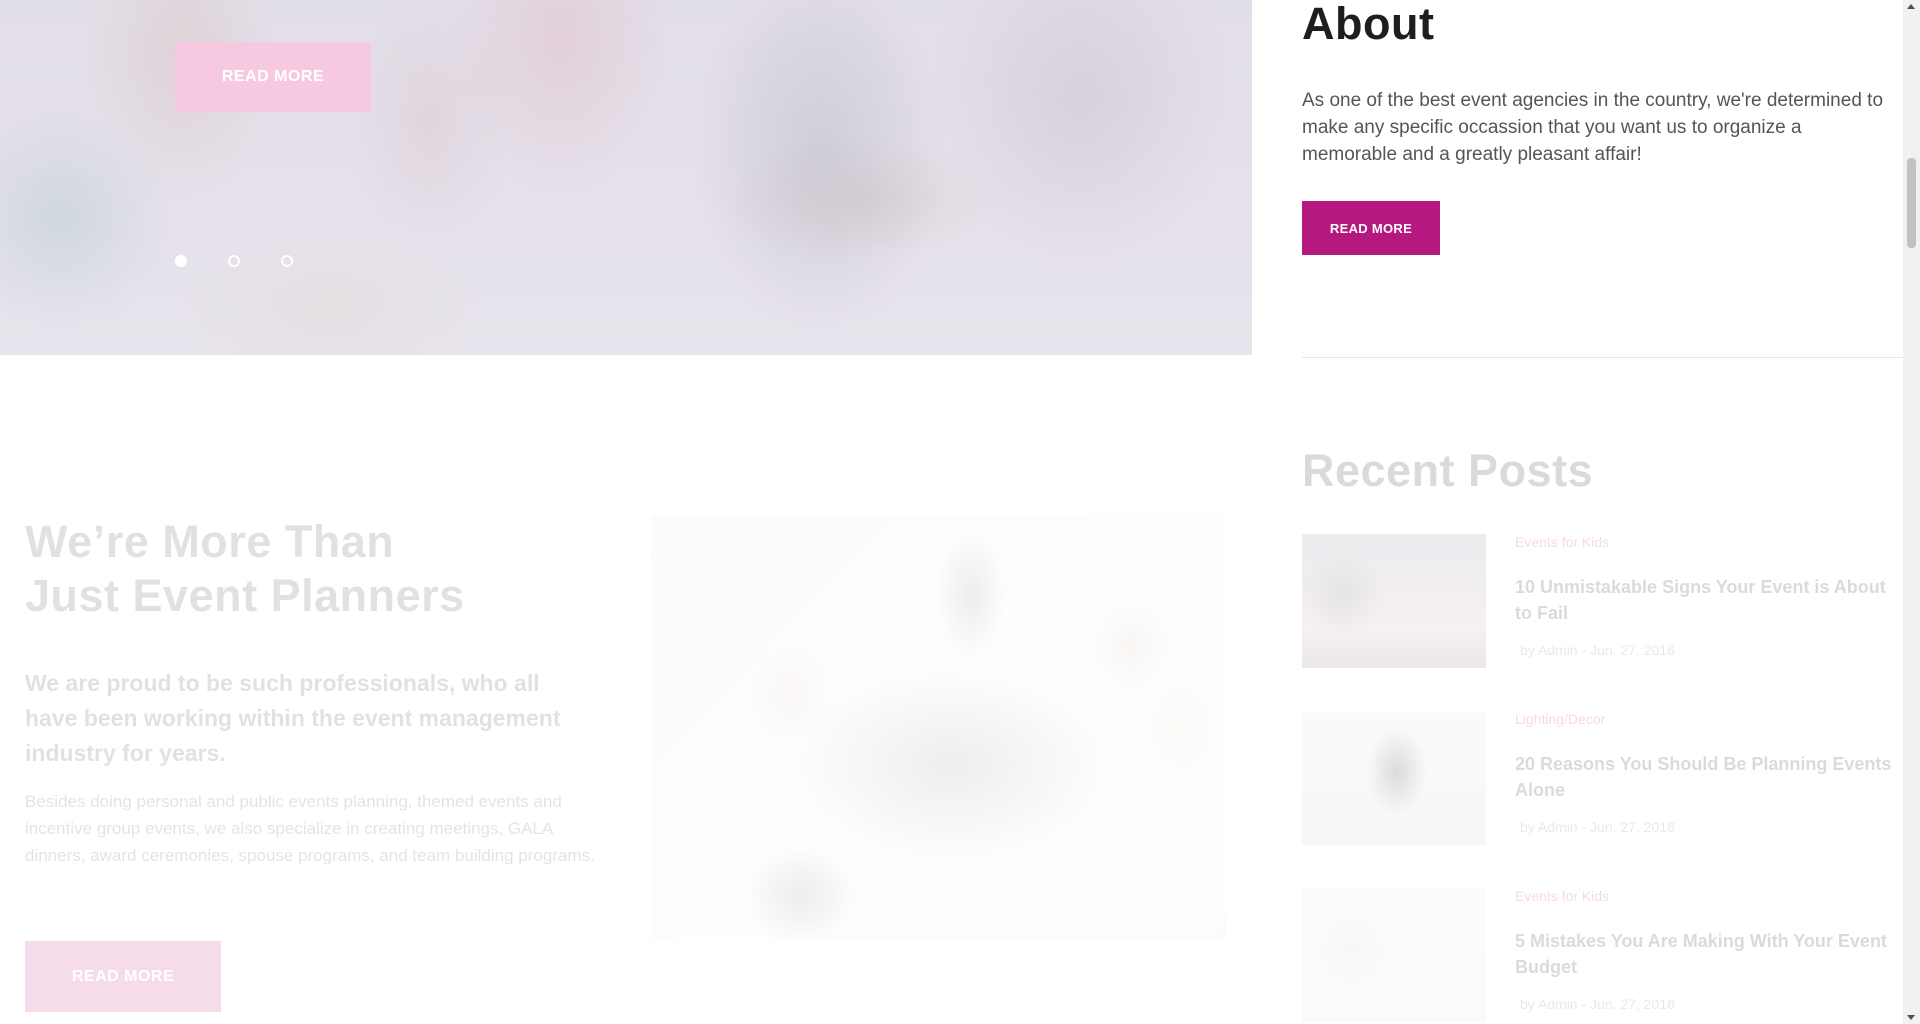 The image size is (1920, 1024). I want to click on slider-pagination, so click(234, 261).